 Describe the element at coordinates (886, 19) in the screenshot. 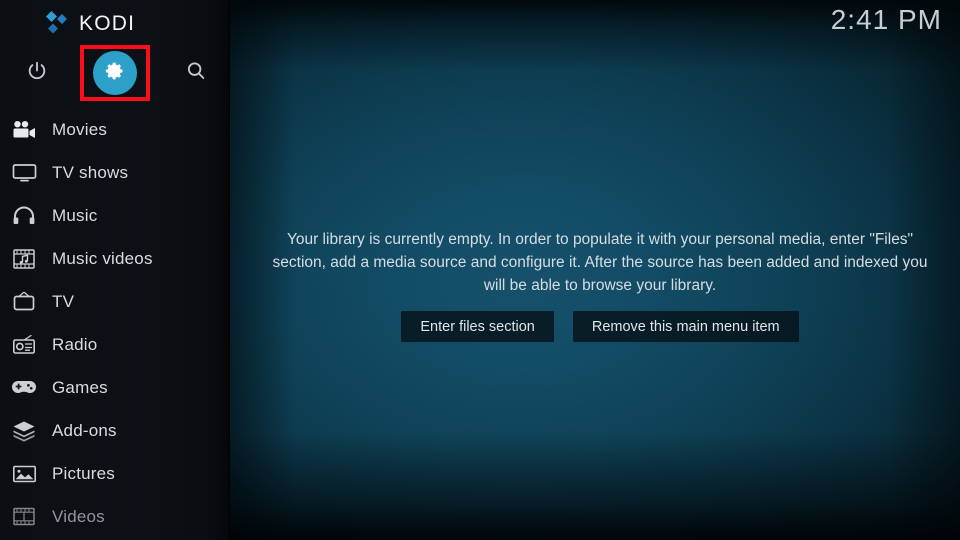

I see `clock: 2:41 PM` at that location.